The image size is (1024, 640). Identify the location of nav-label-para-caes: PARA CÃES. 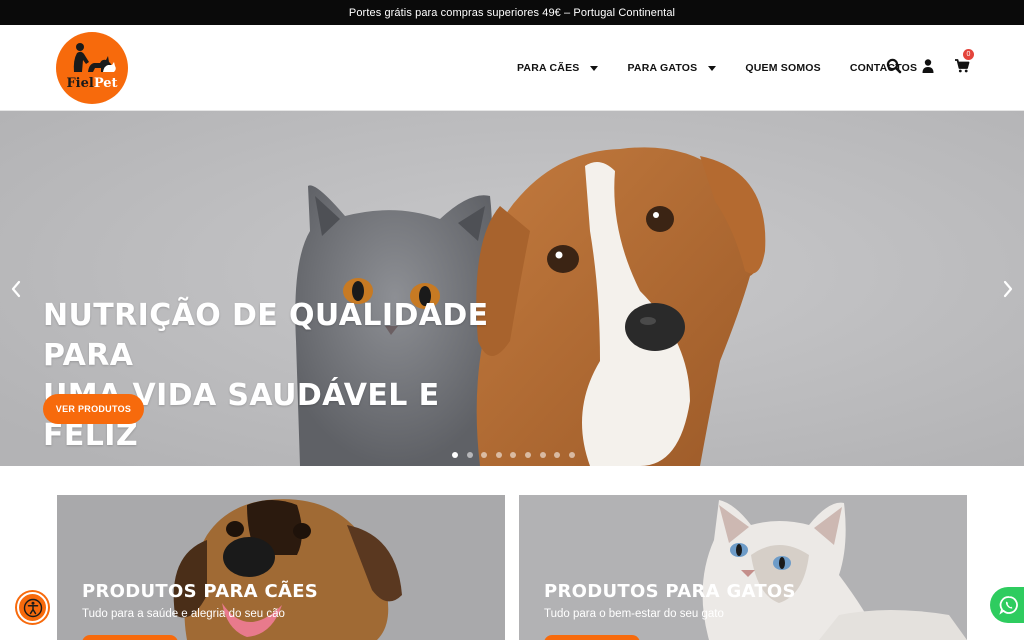
(548, 68).